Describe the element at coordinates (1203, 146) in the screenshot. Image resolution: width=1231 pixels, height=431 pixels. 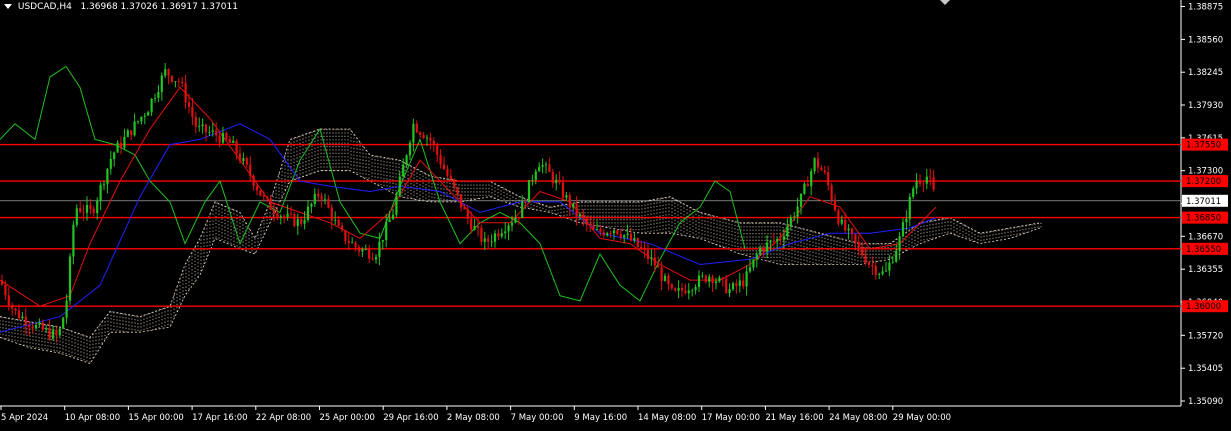
I see `level-label: 1.37550` at that location.